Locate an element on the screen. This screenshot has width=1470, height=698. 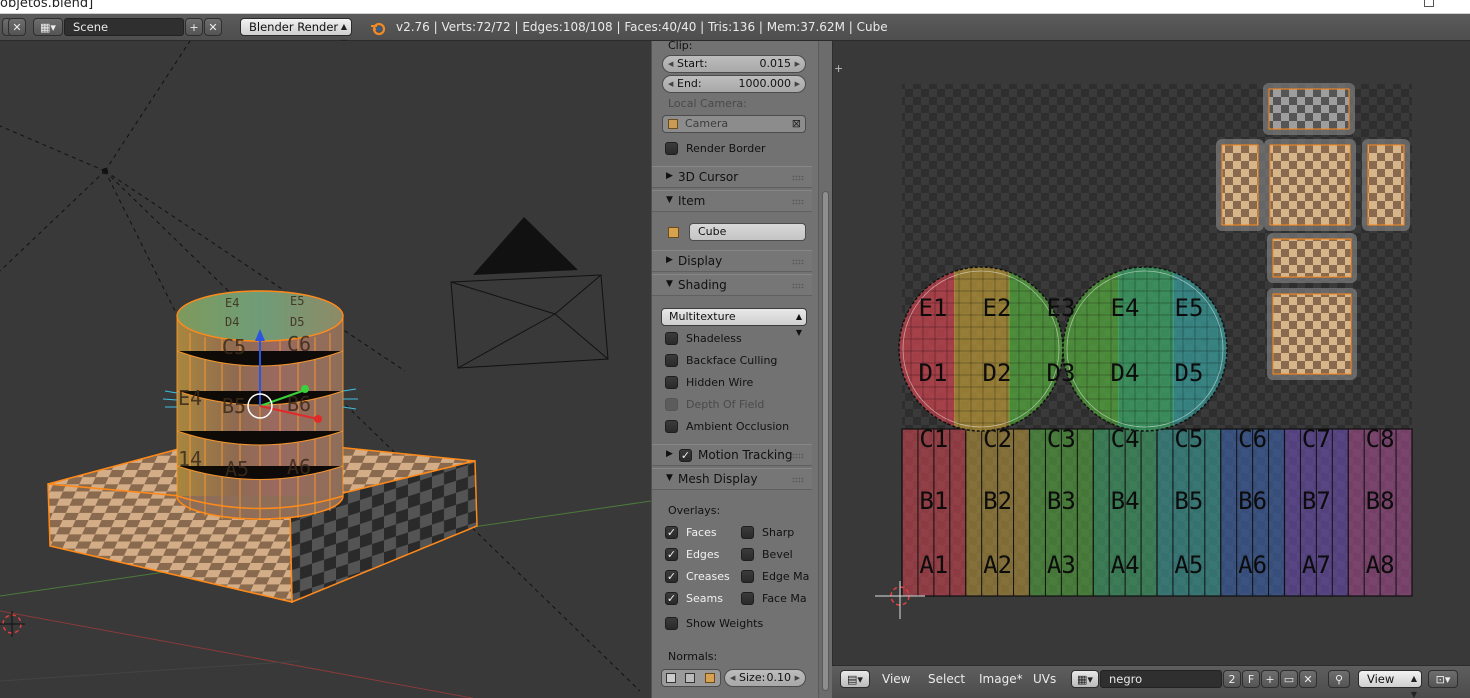
cyl-label: A5 is located at coordinates (237, 469).